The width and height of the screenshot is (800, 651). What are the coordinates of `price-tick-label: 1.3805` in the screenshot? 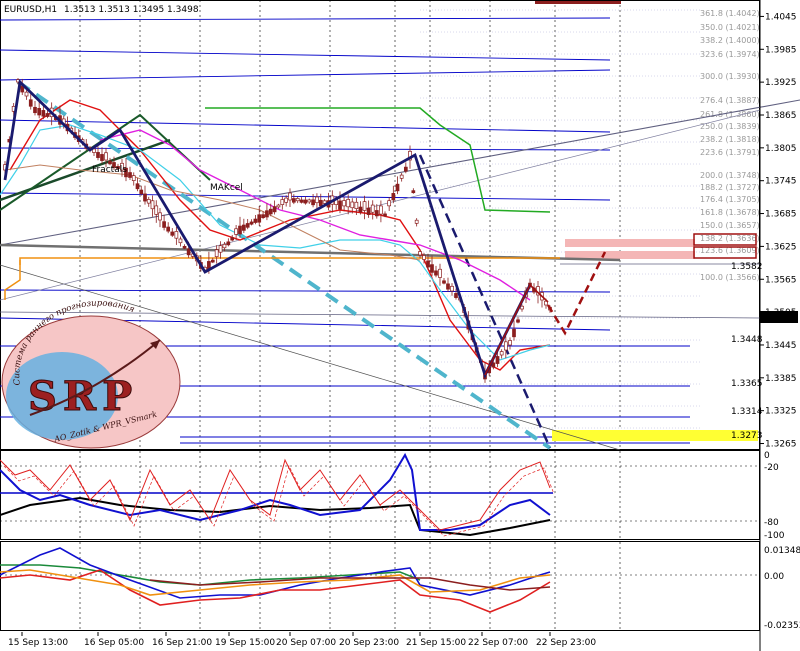 It's located at (781, 149).